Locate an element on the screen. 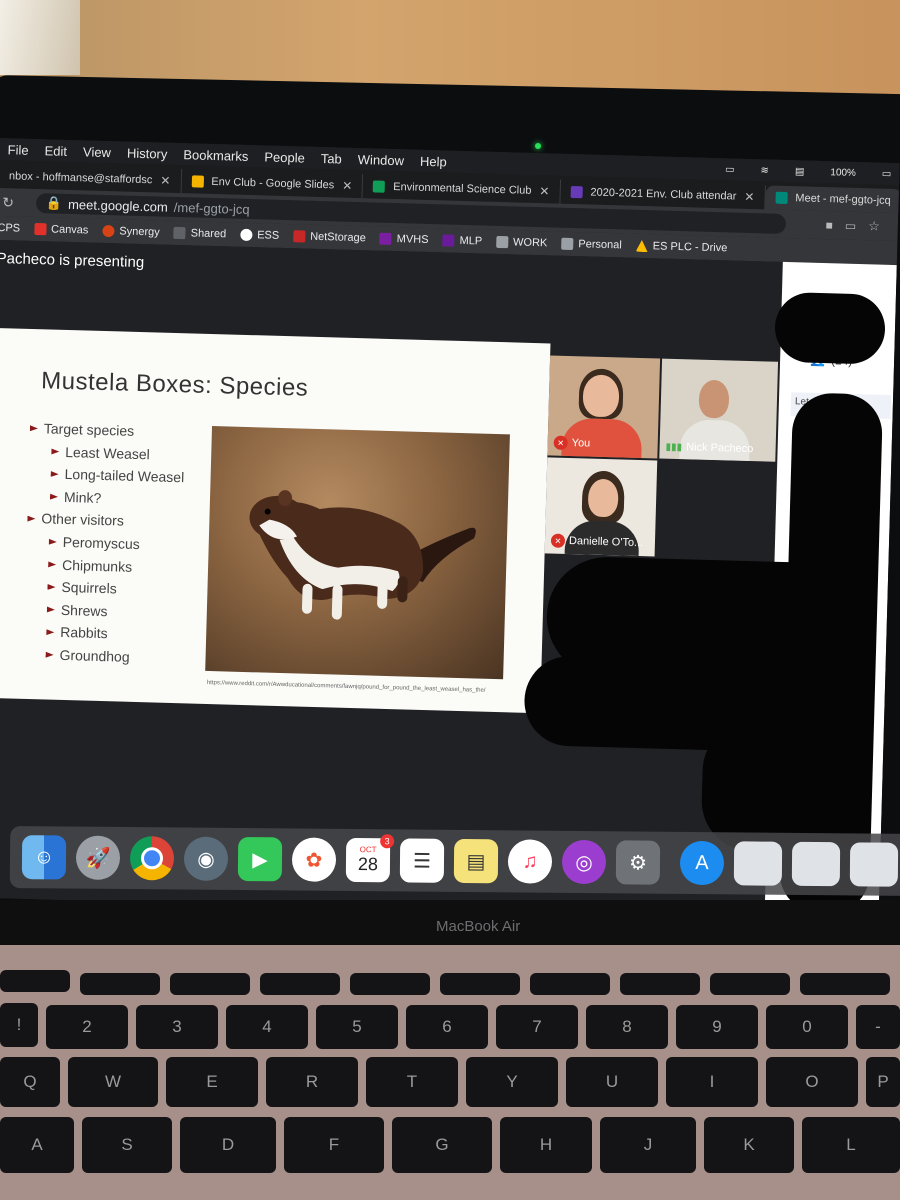  key-letter: K is located at coordinates (749, 1145).